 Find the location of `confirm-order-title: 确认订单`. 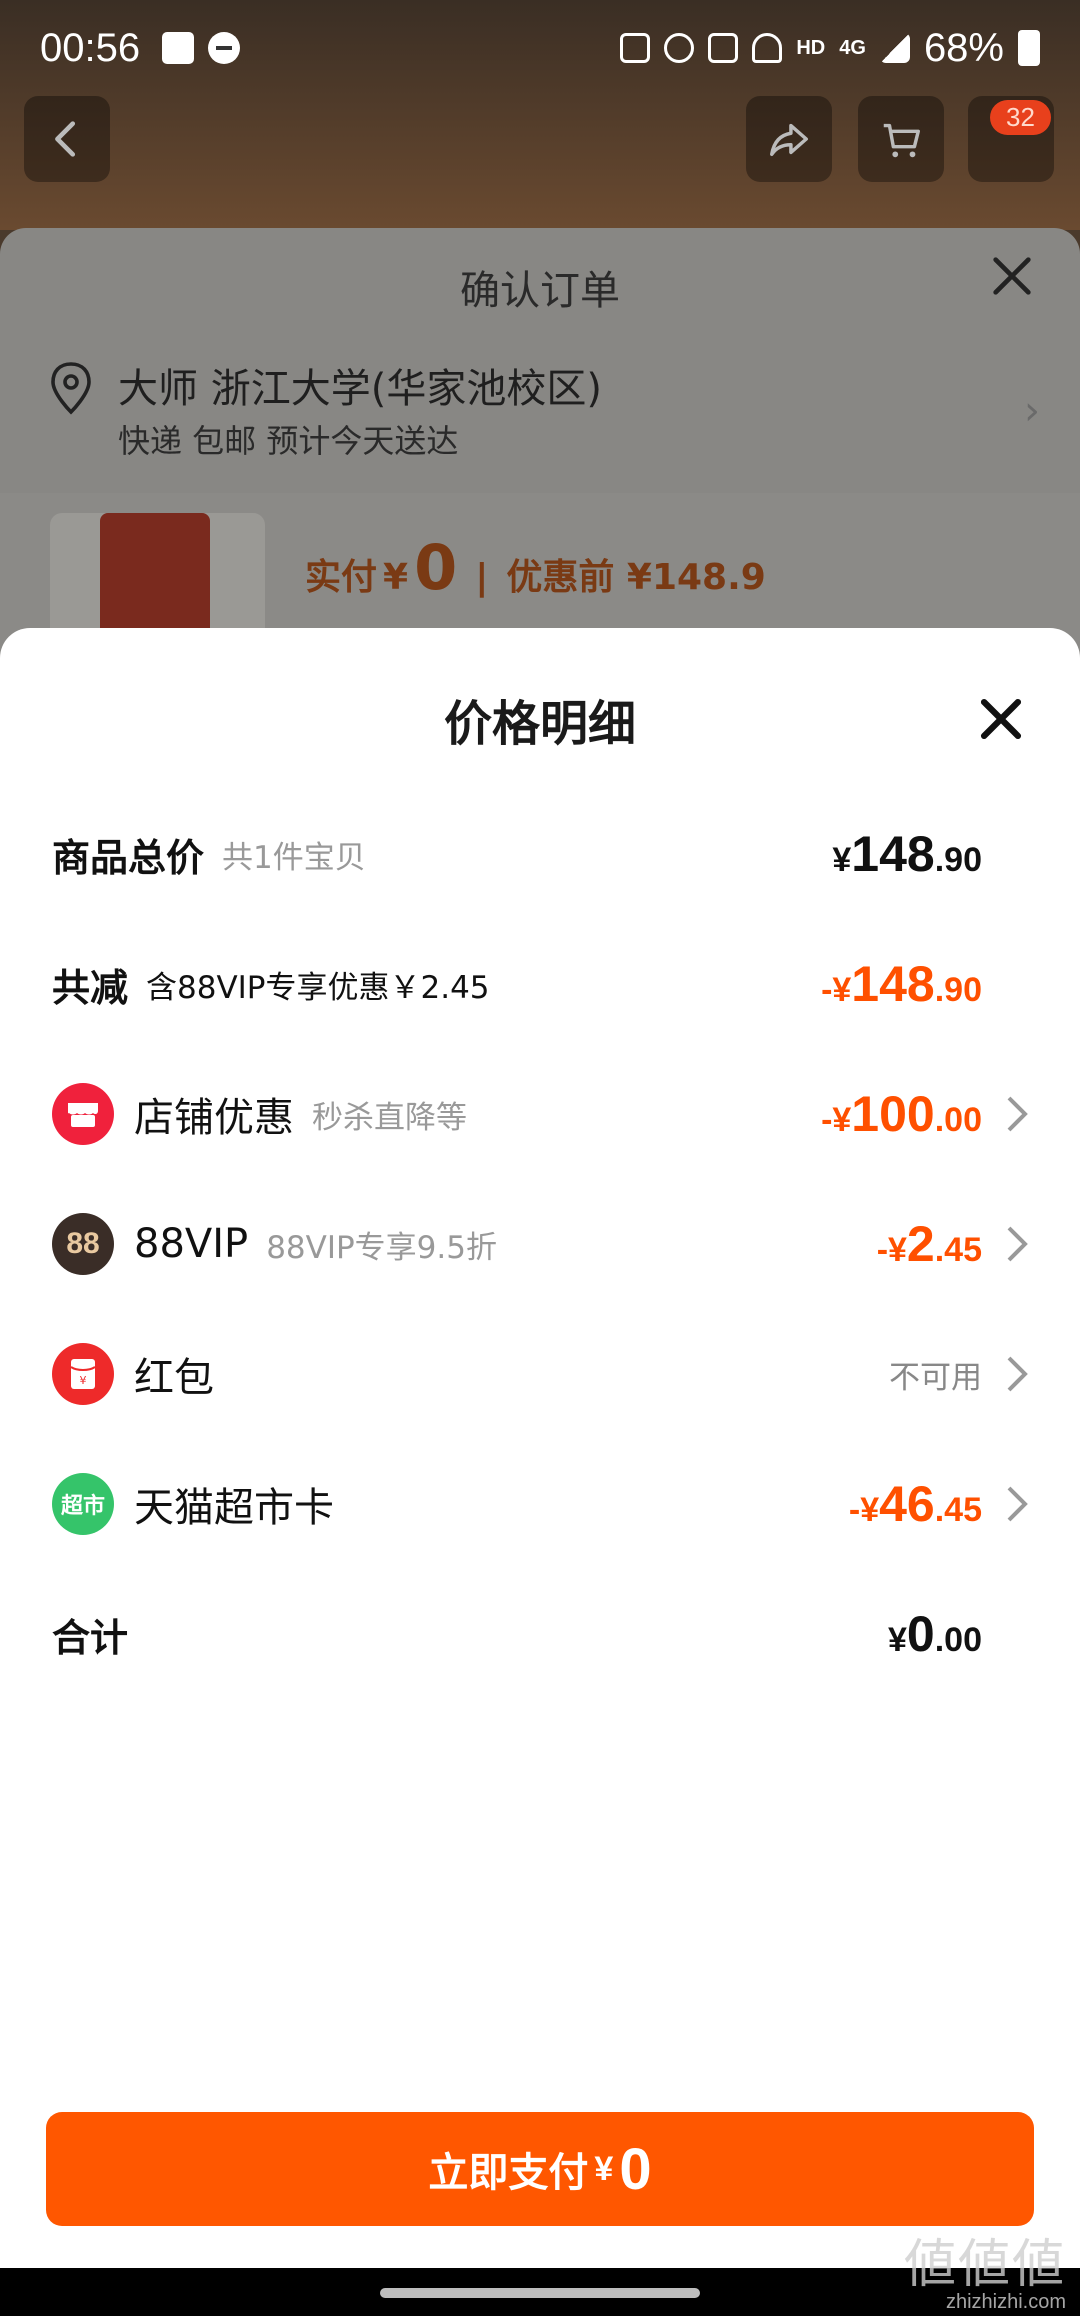

confirm-order-title: 确认订单 is located at coordinates (540, 291).